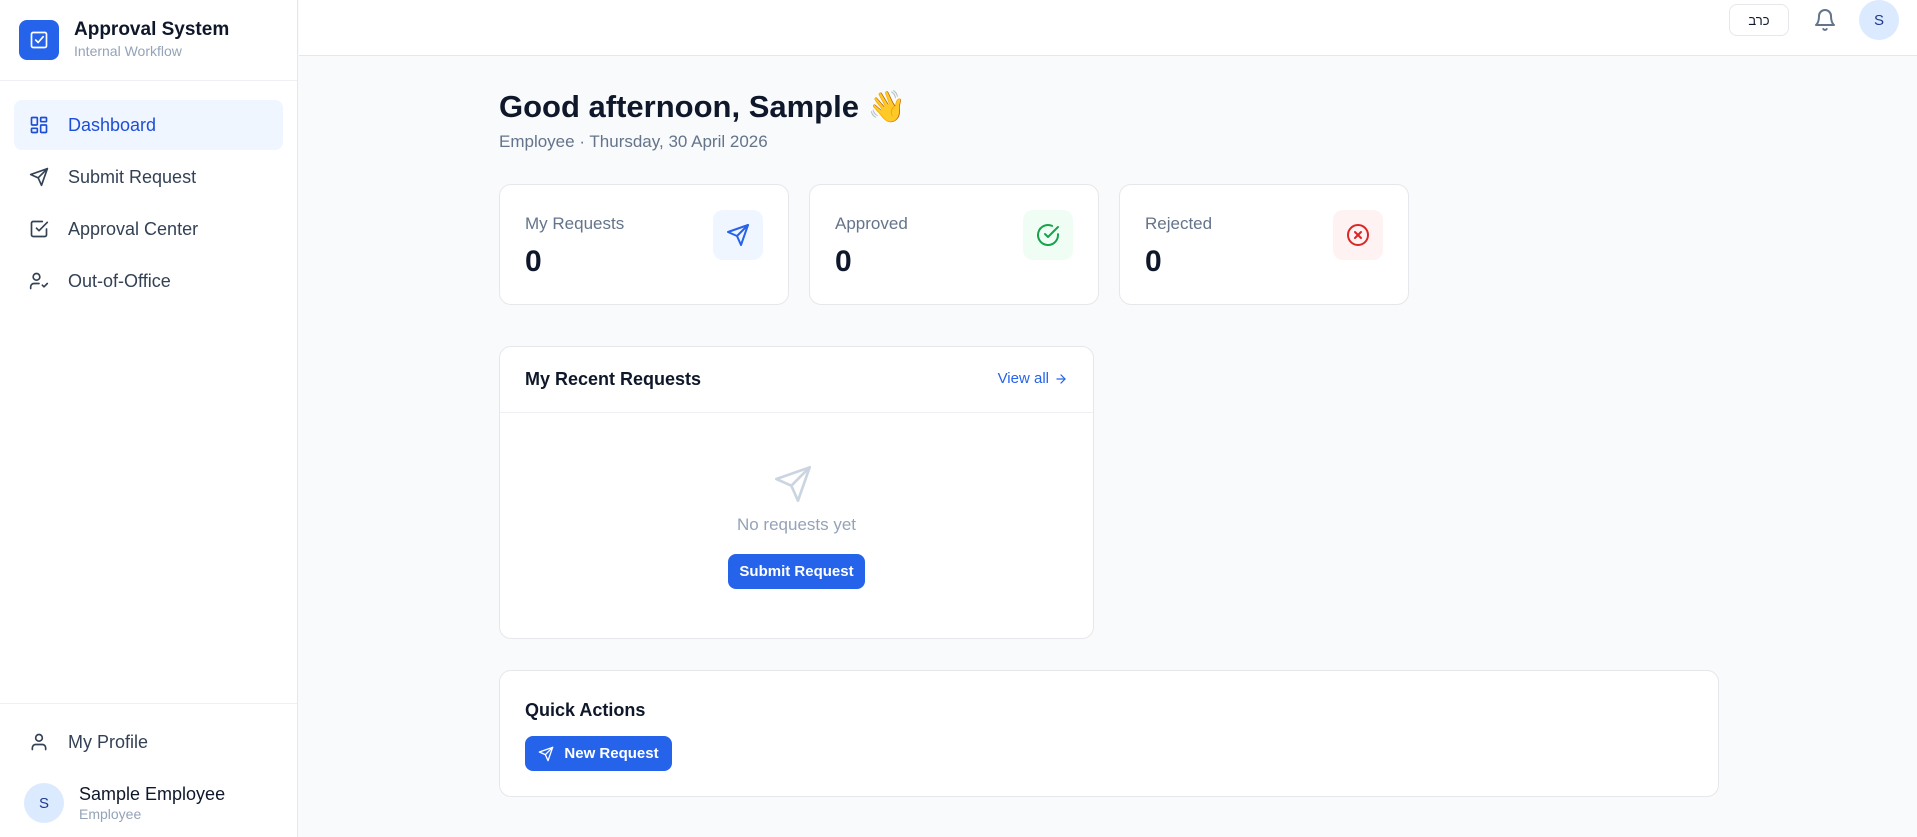  Describe the element at coordinates (1825, 20) in the screenshot. I see `bell-icon` at that location.